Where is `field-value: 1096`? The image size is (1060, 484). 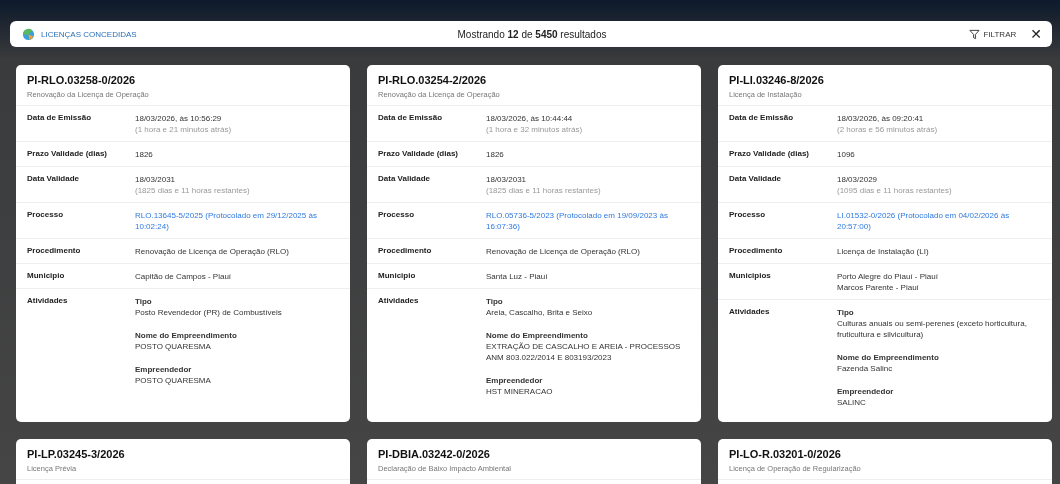
field-value: 1096 is located at coordinates (846, 154).